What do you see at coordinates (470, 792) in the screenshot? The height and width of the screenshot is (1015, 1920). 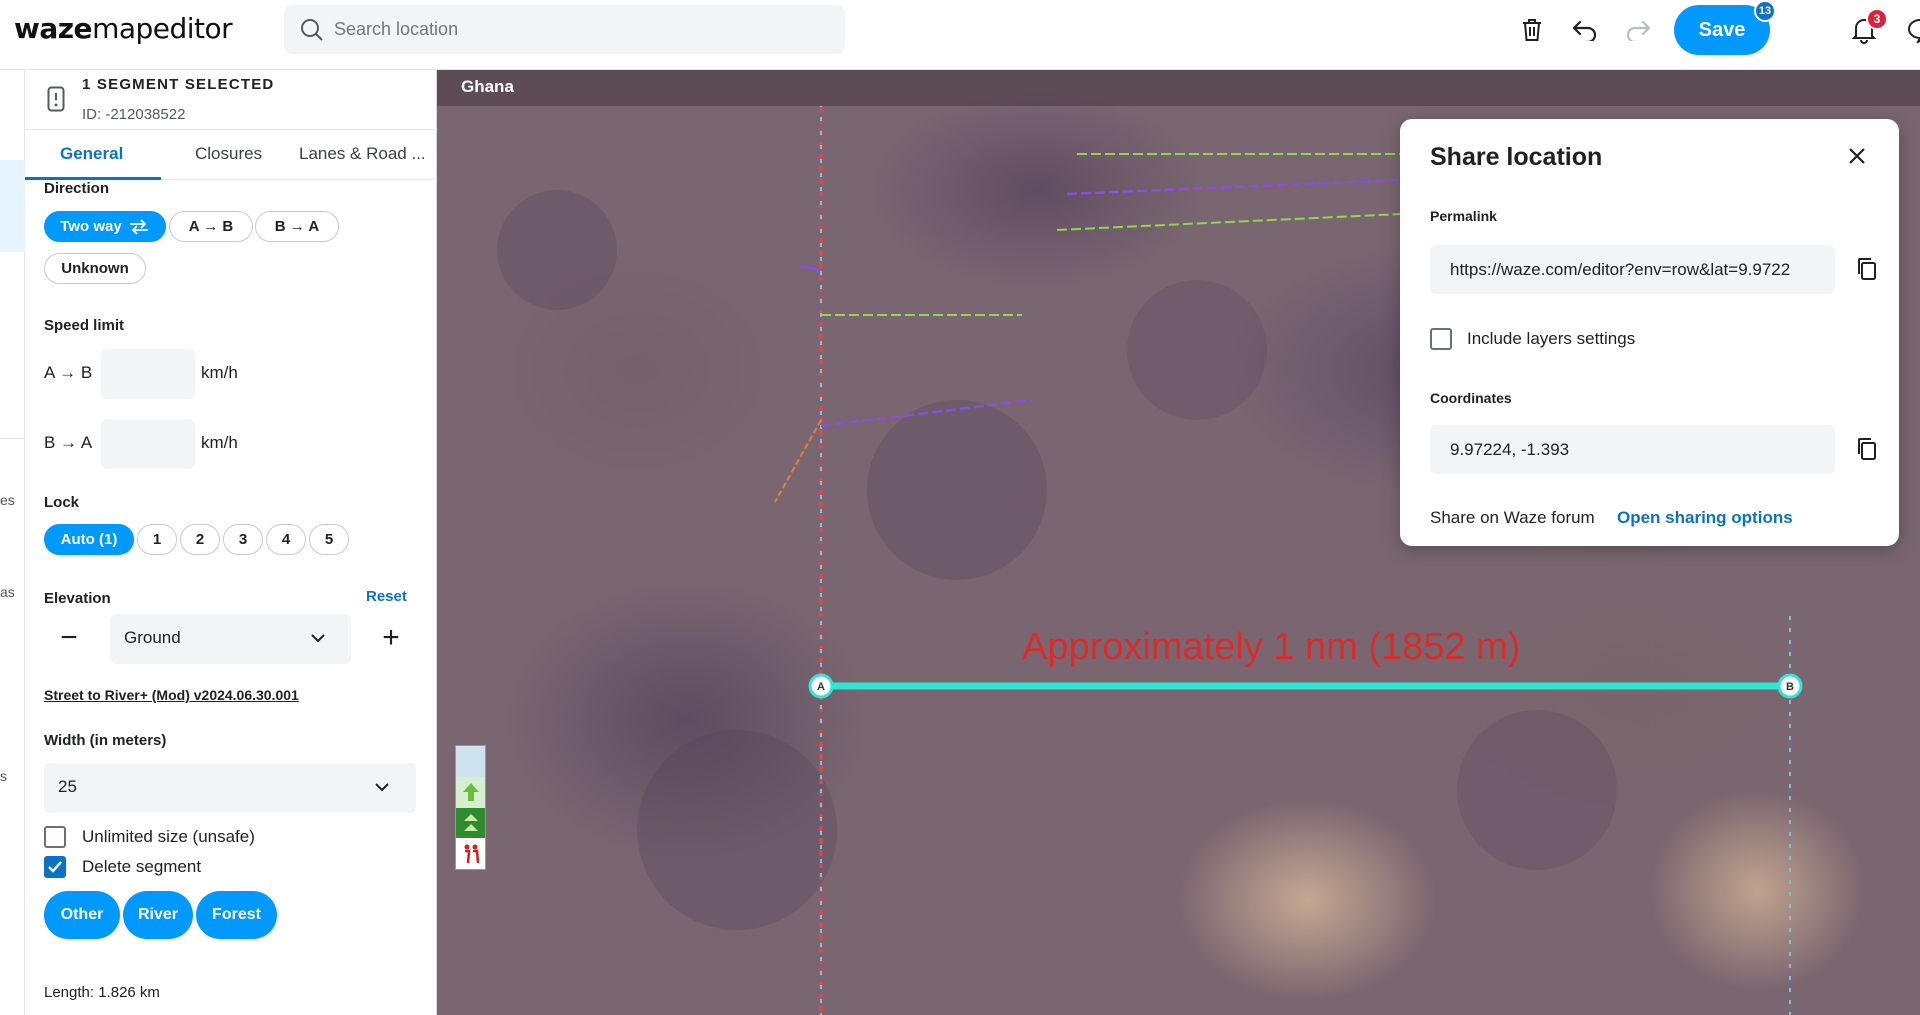 I see `up-arrow-icon` at bounding box center [470, 792].